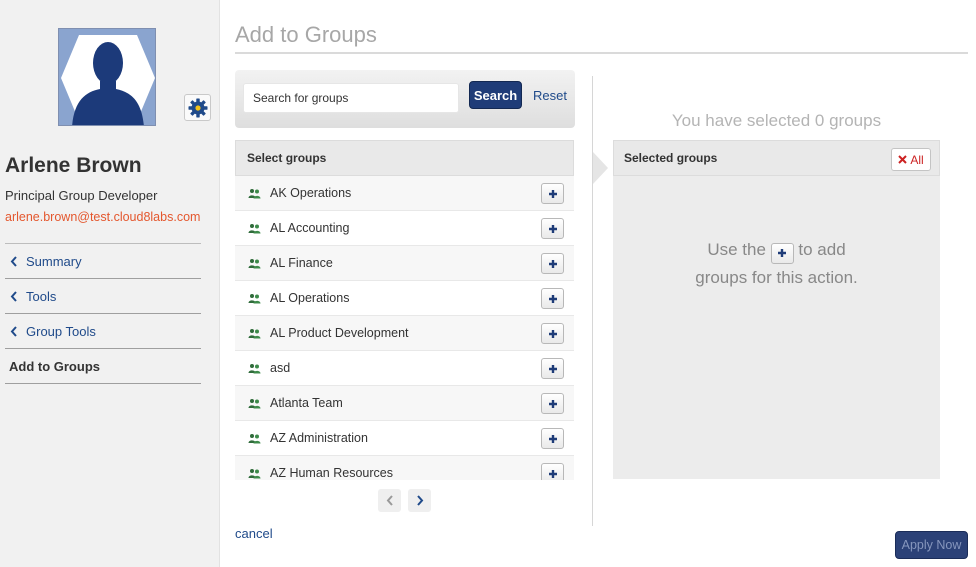  Describe the element at coordinates (54, 261) in the screenshot. I see `nav-item-label: Summary` at that location.